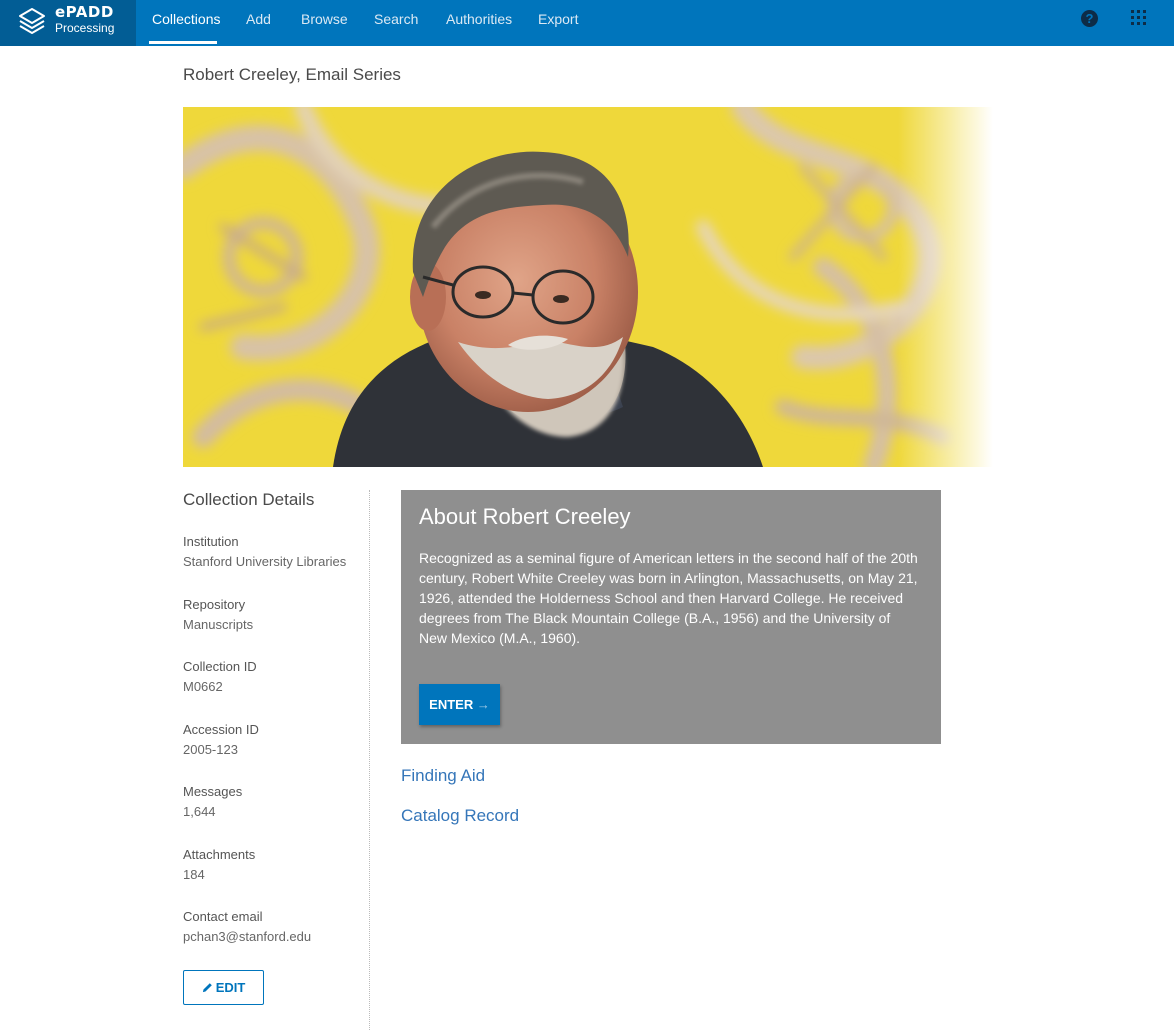 This screenshot has width=1174, height=1035. Describe the element at coordinates (219, 854) in the screenshot. I see `attachments-label: Attachments` at that location.